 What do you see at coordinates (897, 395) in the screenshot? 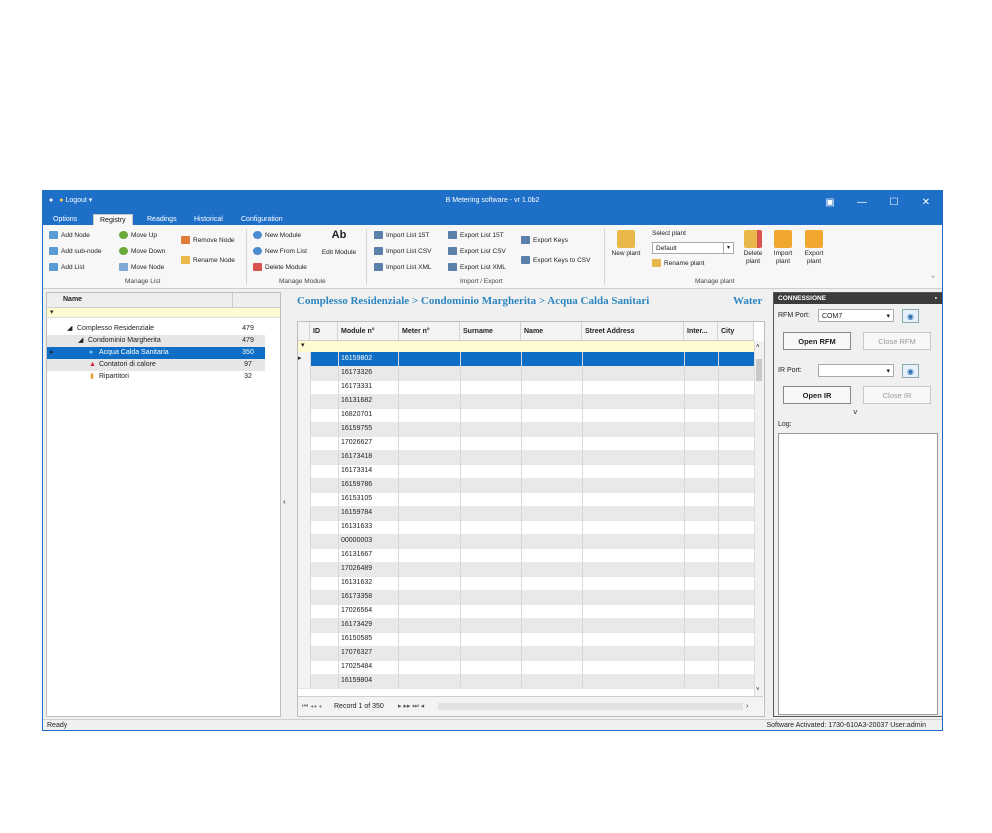
I see `close-ir-button: Close IR` at bounding box center [897, 395].